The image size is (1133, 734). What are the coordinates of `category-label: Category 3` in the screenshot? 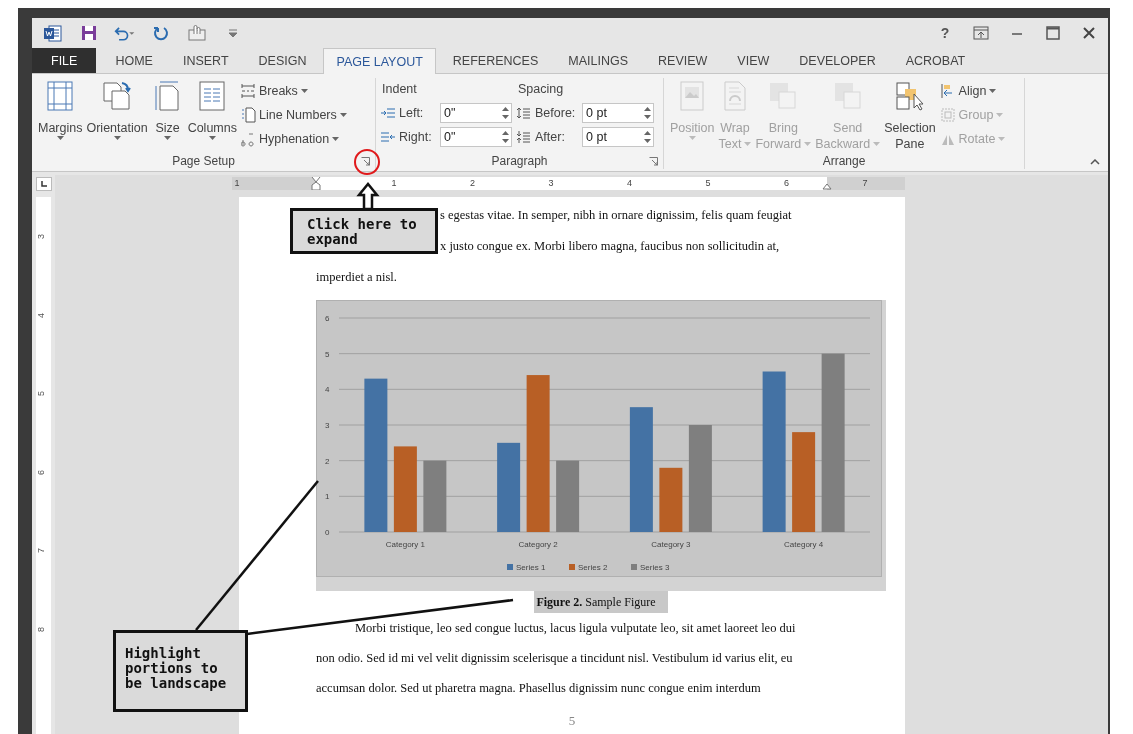 It's located at (671, 544).